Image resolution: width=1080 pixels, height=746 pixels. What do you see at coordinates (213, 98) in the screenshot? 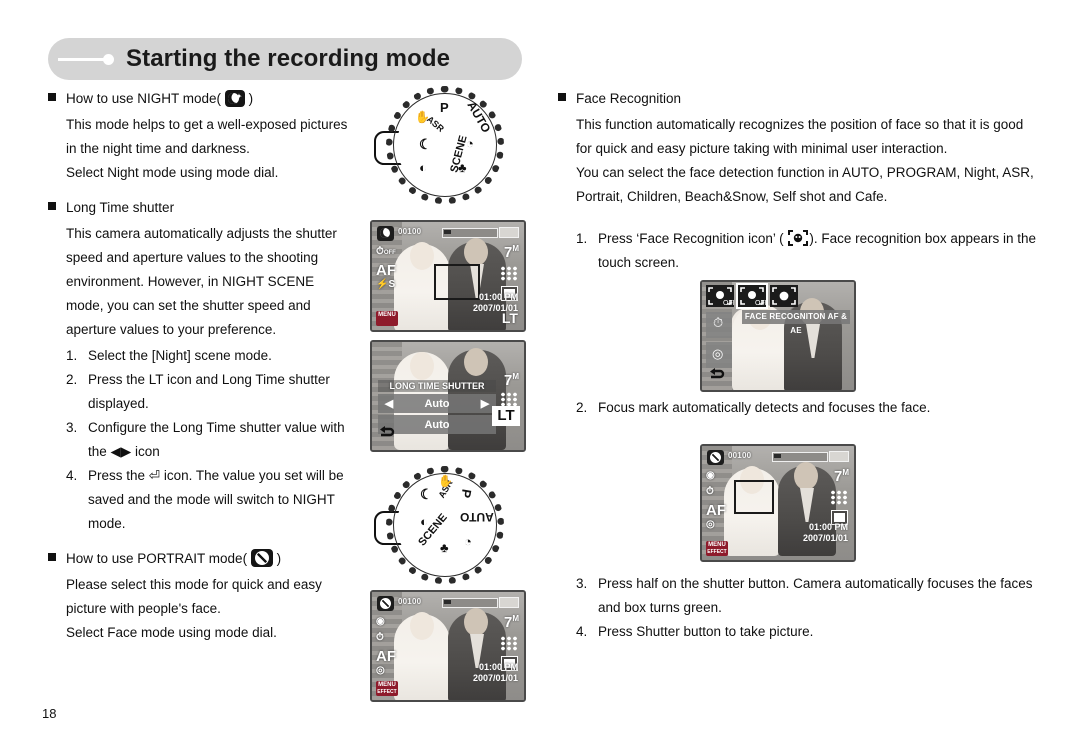
I see `night-mode-heading: How to use NIGHT mode( ✦ )` at bounding box center [213, 98].